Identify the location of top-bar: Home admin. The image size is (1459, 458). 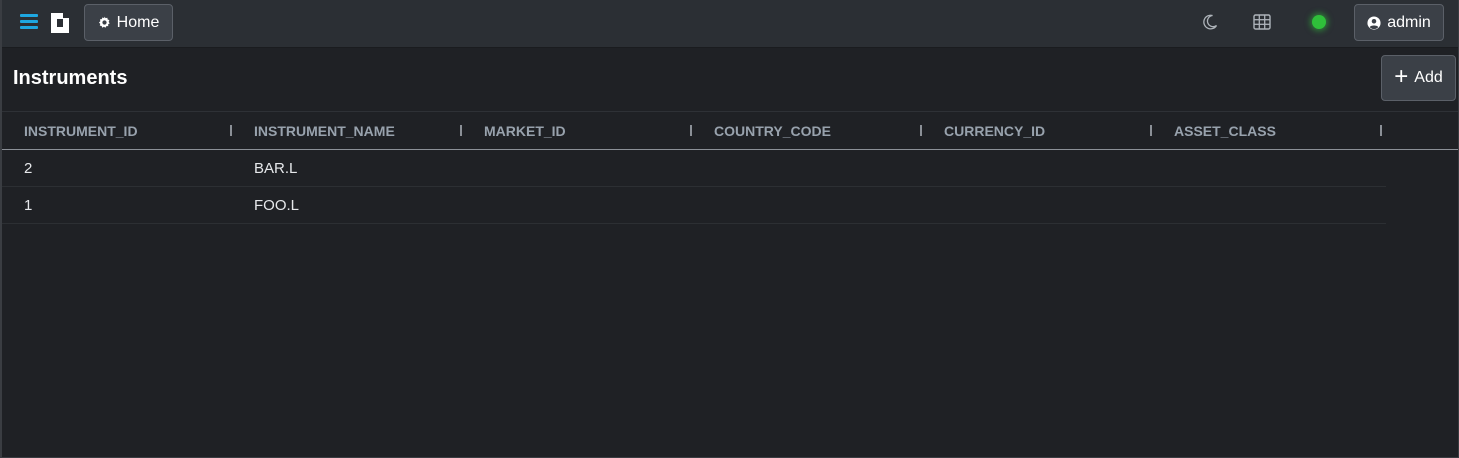
(730, 24).